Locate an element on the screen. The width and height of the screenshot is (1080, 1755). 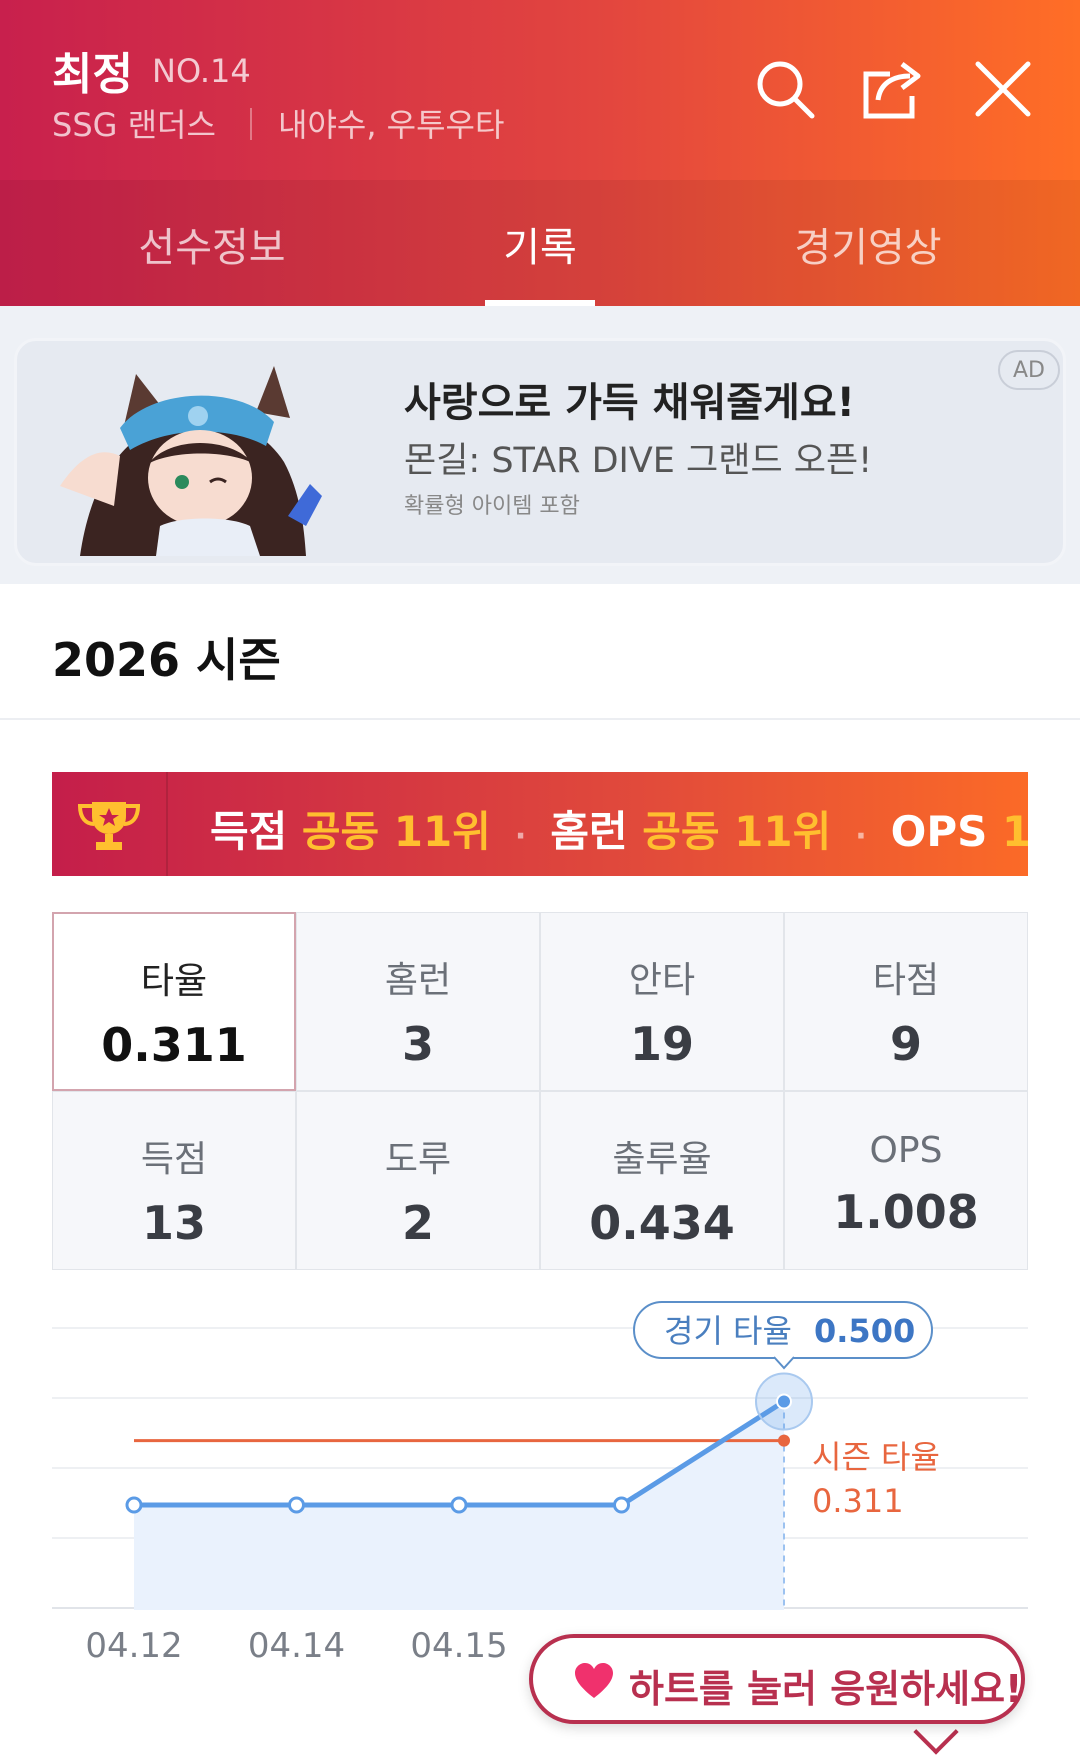
stat-value: 19 is located at coordinates (661, 1044).